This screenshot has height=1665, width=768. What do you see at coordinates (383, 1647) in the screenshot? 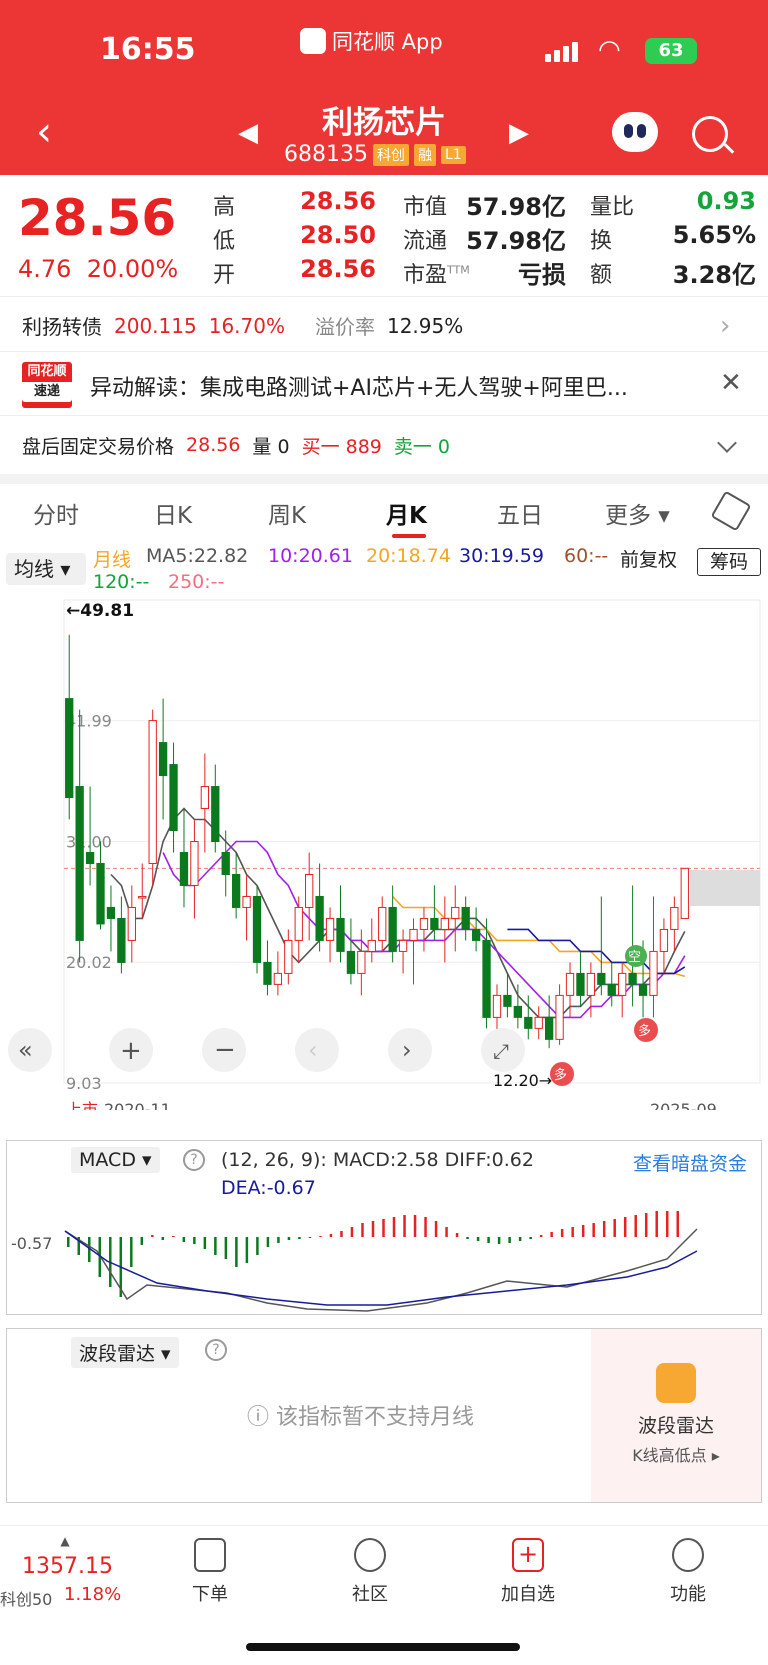
I see `home-indicator` at bounding box center [383, 1647].